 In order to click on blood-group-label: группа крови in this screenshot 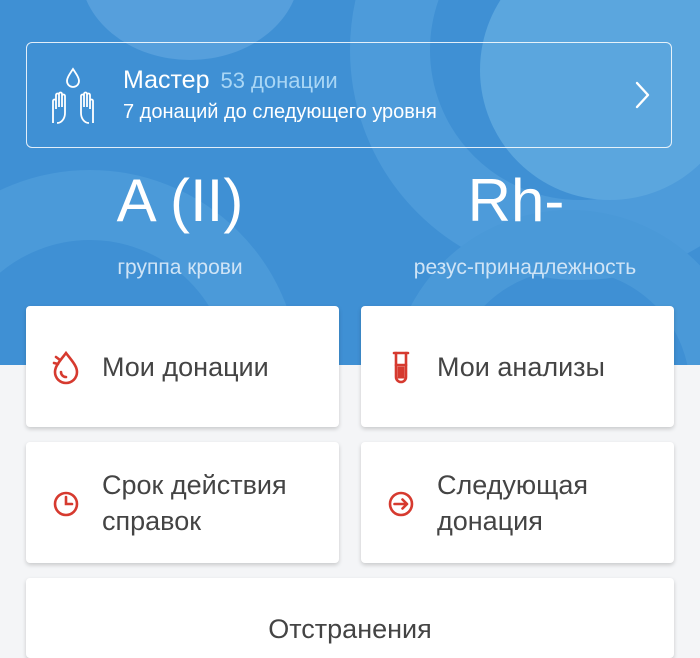, I will do `click(180, 267)`.